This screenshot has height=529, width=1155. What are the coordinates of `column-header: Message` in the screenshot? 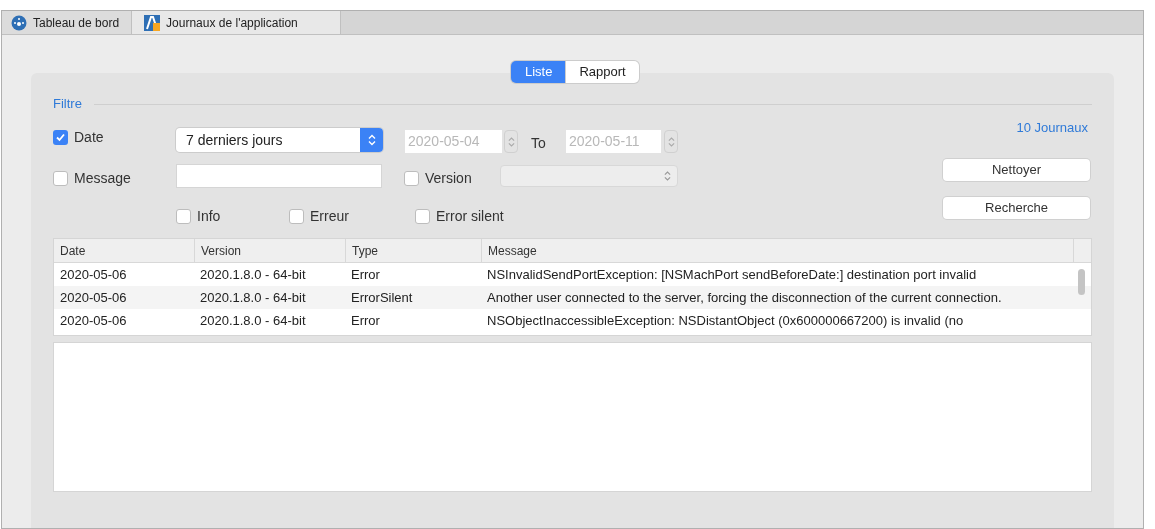 It's located at (777, 250).